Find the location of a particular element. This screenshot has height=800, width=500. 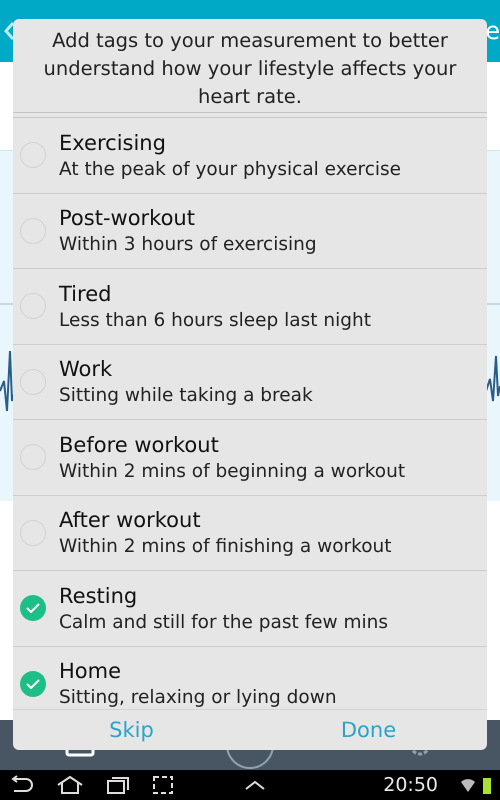

tag-title: Exercising is located at coordinates (113, 142).